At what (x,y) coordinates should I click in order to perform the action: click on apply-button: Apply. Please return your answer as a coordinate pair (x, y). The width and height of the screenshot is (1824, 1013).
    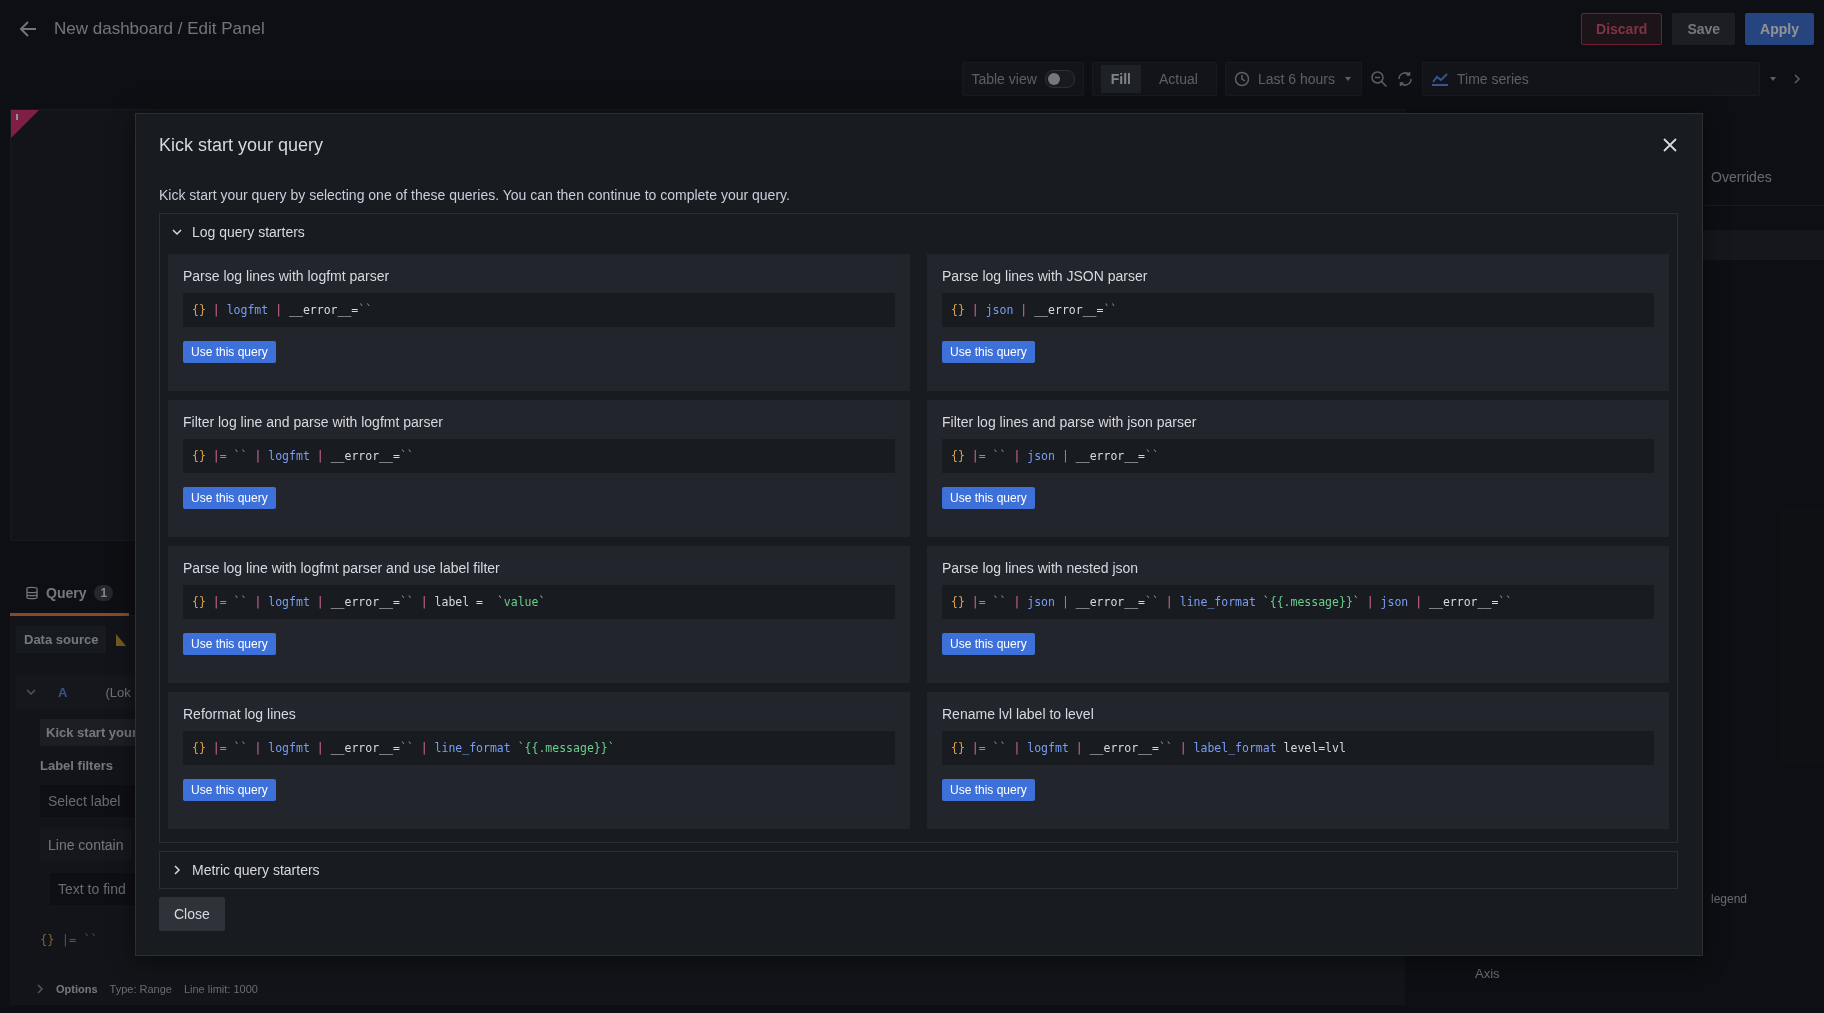
    Looking at the image, I should click on (1779, 28).